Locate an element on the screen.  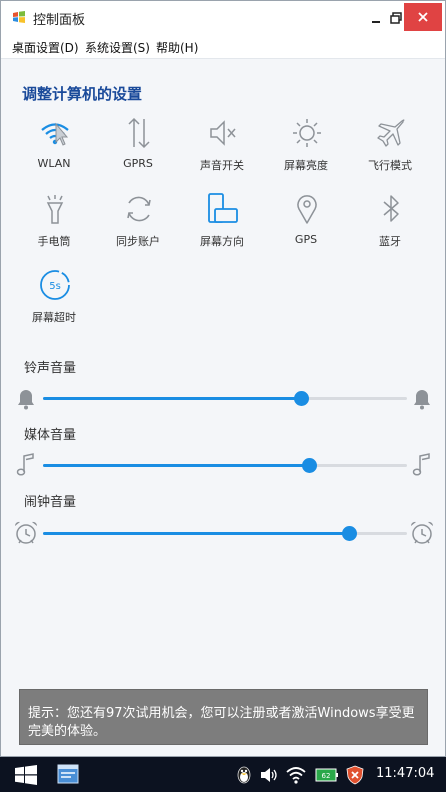
media-volume-row is located at coordinates (224, 465).